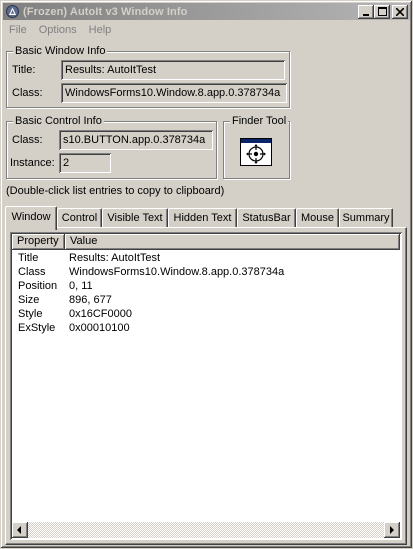 Image resolution: width=413 pixels, height=549 pixels. I want to click on scroll-left-icon, so click(20, 530).